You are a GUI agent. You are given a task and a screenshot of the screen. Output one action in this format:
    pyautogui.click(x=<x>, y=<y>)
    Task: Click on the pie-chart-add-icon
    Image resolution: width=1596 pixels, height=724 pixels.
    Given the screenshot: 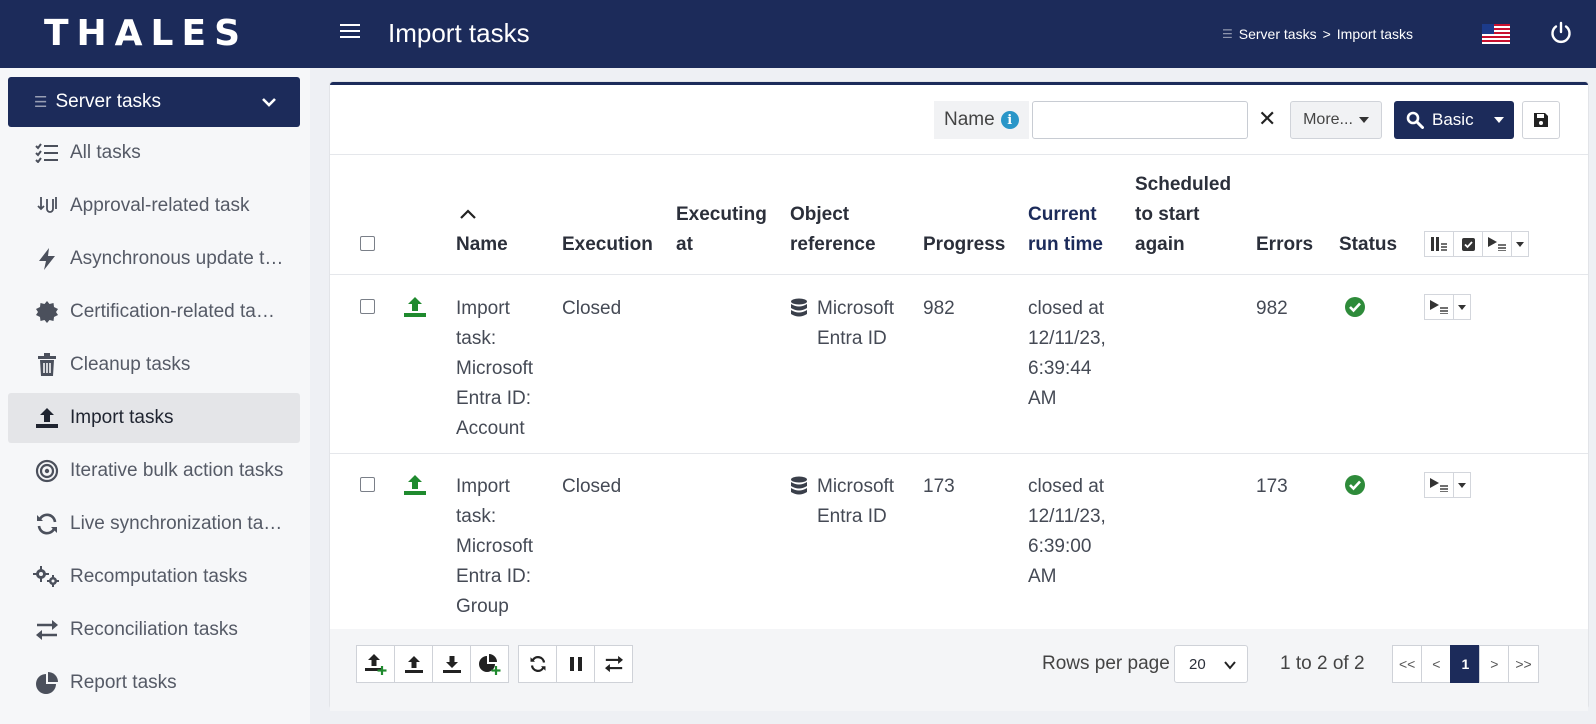 What is the action you would take?
    pyautogui.click(x=489, y=664)
    